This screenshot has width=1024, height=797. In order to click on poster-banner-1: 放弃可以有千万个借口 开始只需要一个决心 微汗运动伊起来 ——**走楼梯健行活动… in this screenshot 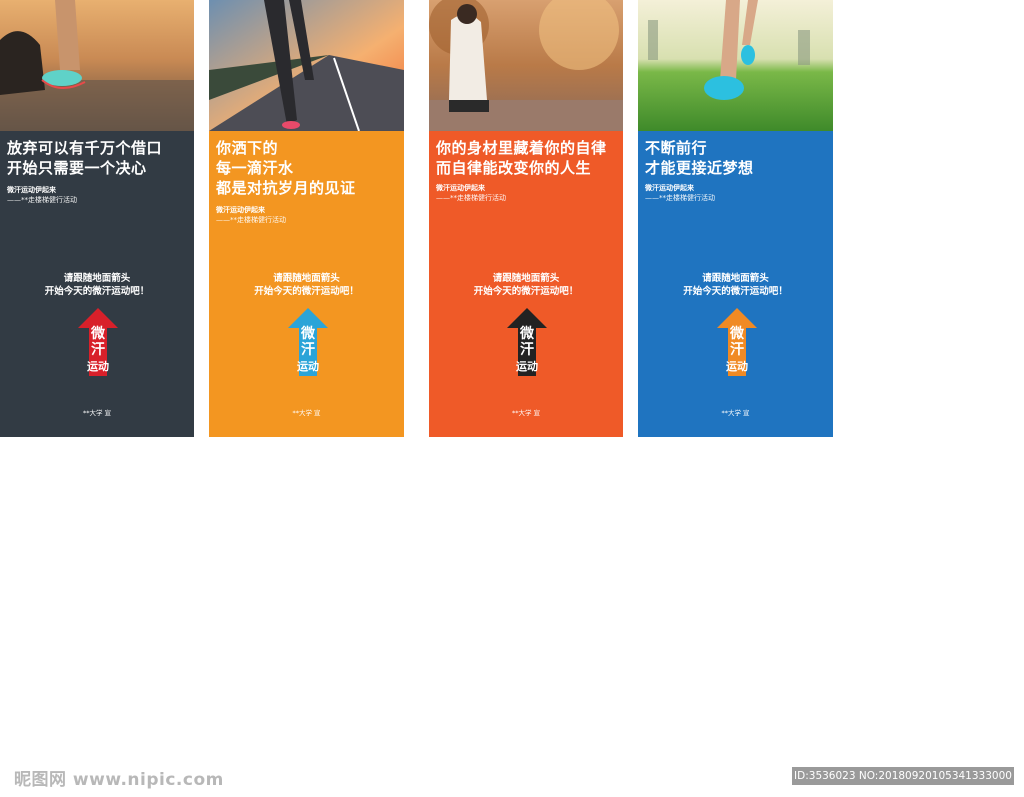, I will do `click(97, 218)`.